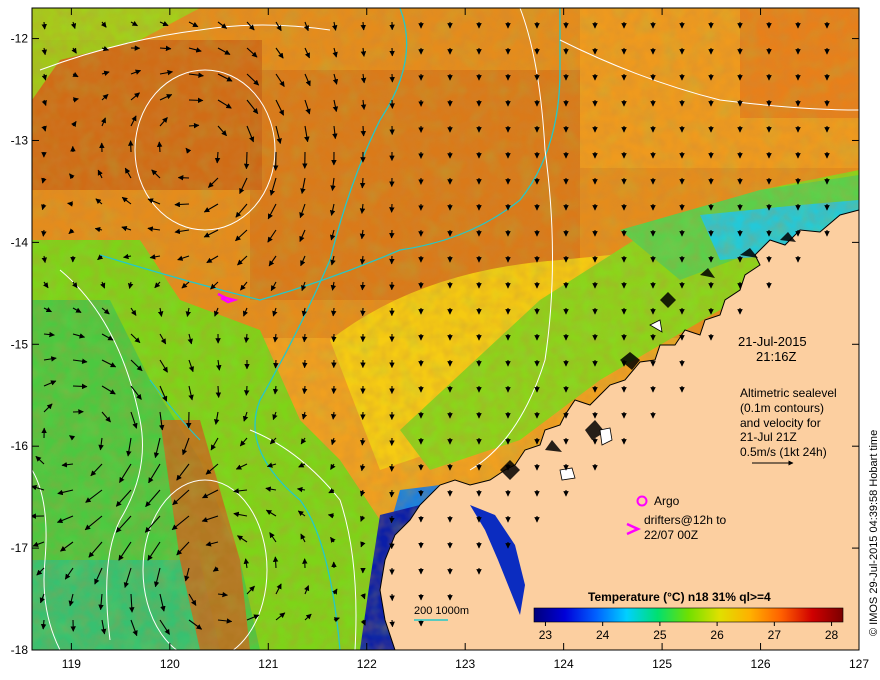 The width and height of the screenshot is (880, 680). I want to click on lon-tick-label: 121, so click(268, 664).